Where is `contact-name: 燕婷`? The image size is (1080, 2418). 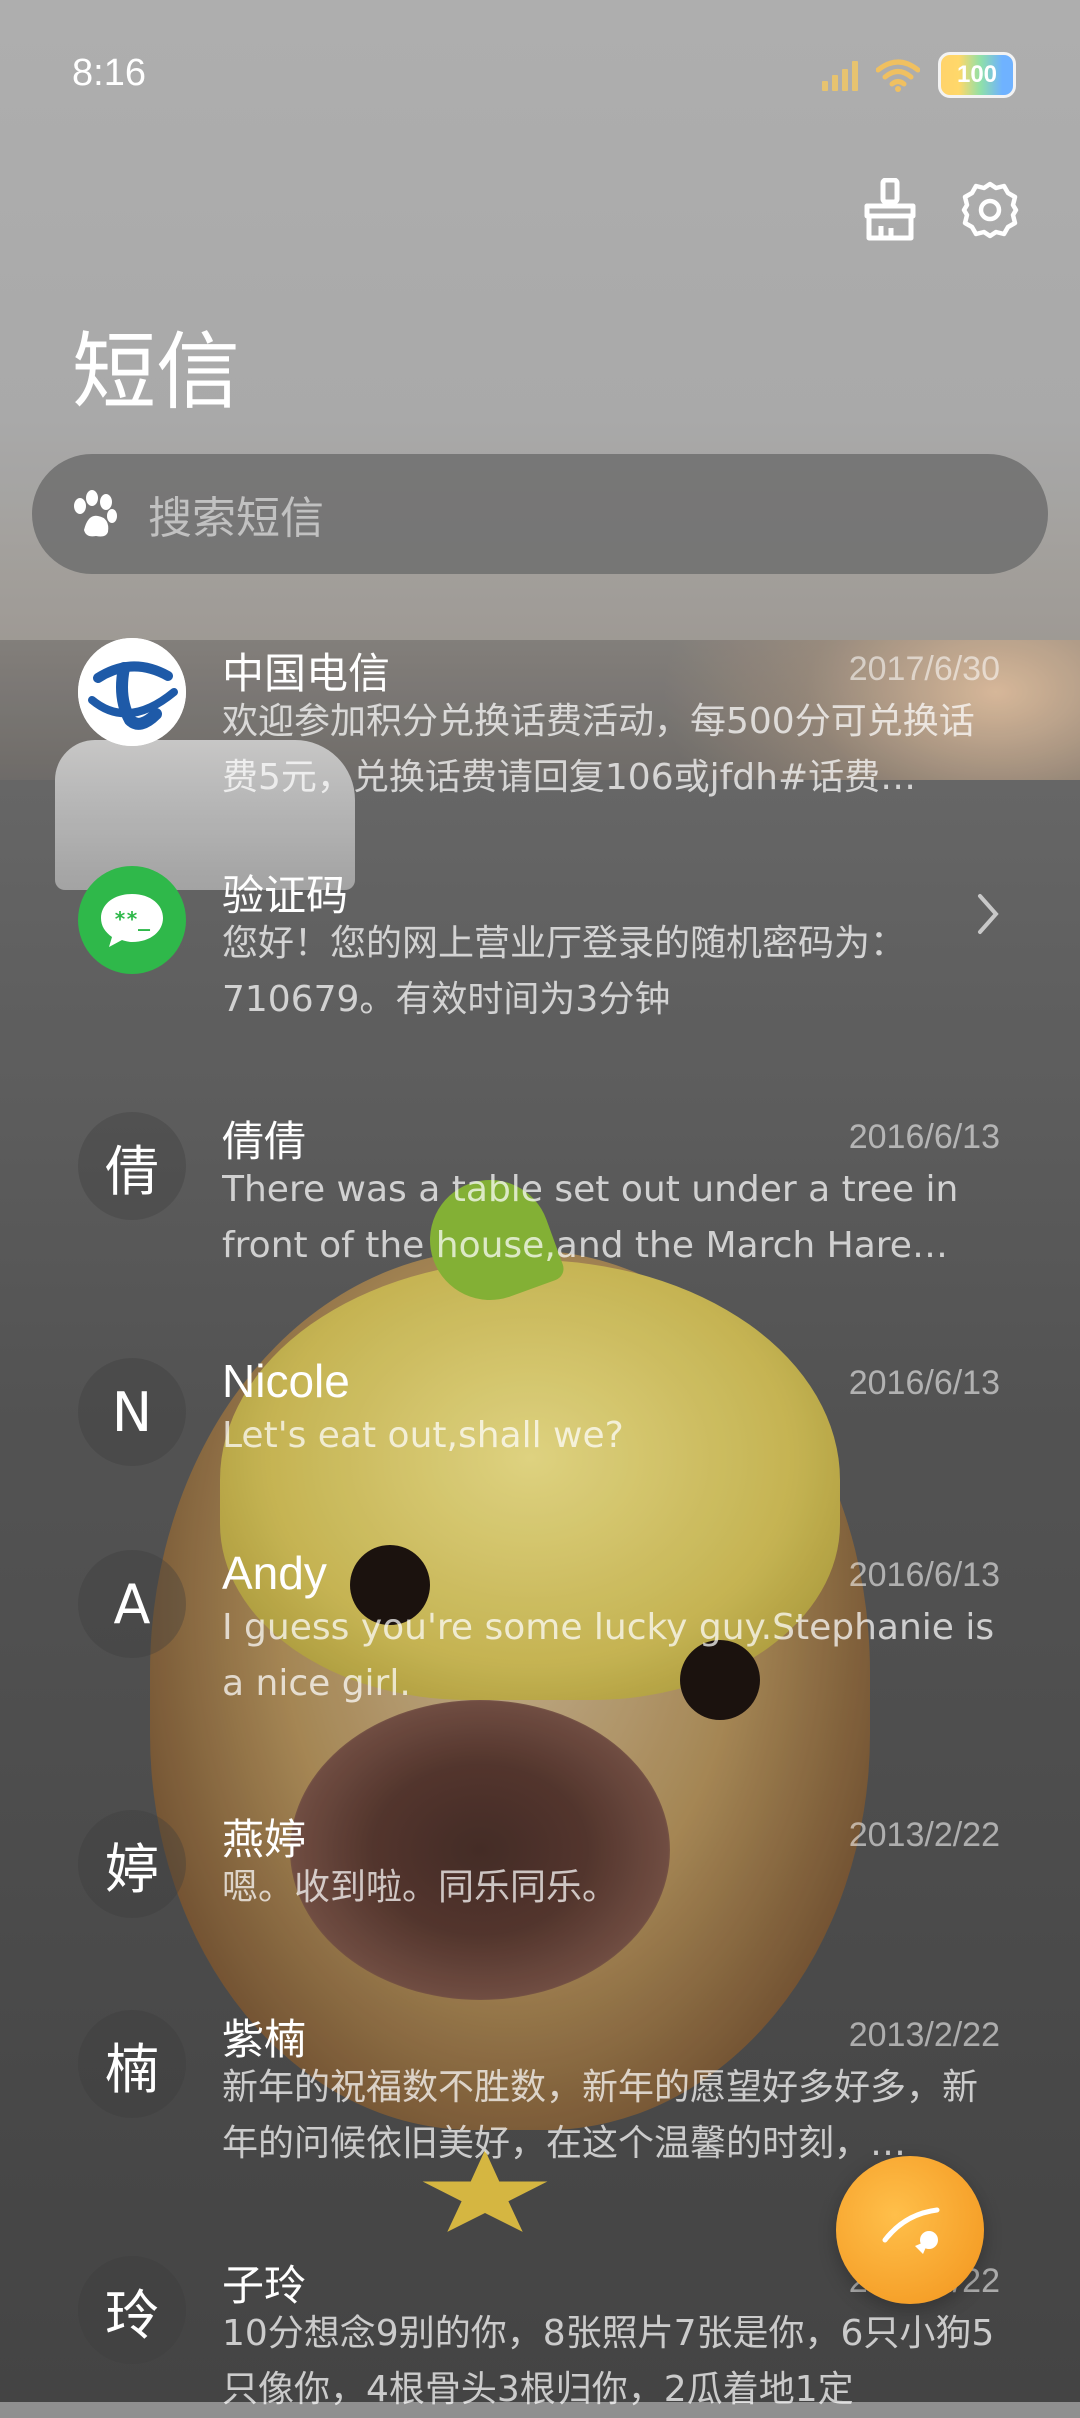 contact-name: 燕婷 is located at coordinates (264, 1839).